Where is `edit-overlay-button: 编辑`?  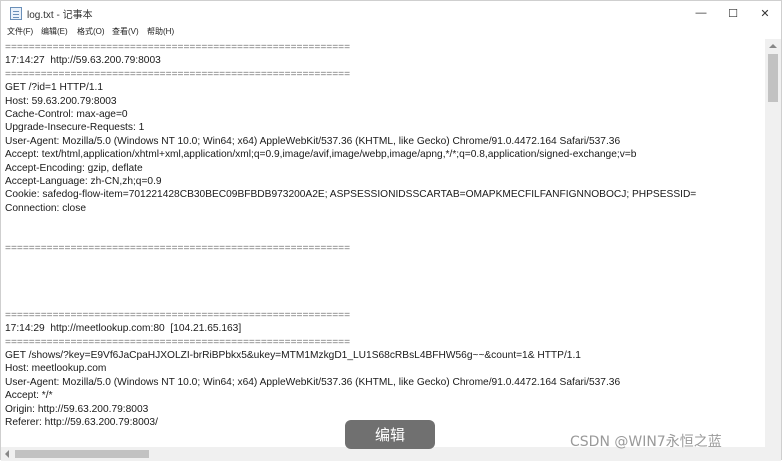 edit-overlay-button: 编辑 is located at coordinates (390, 434).